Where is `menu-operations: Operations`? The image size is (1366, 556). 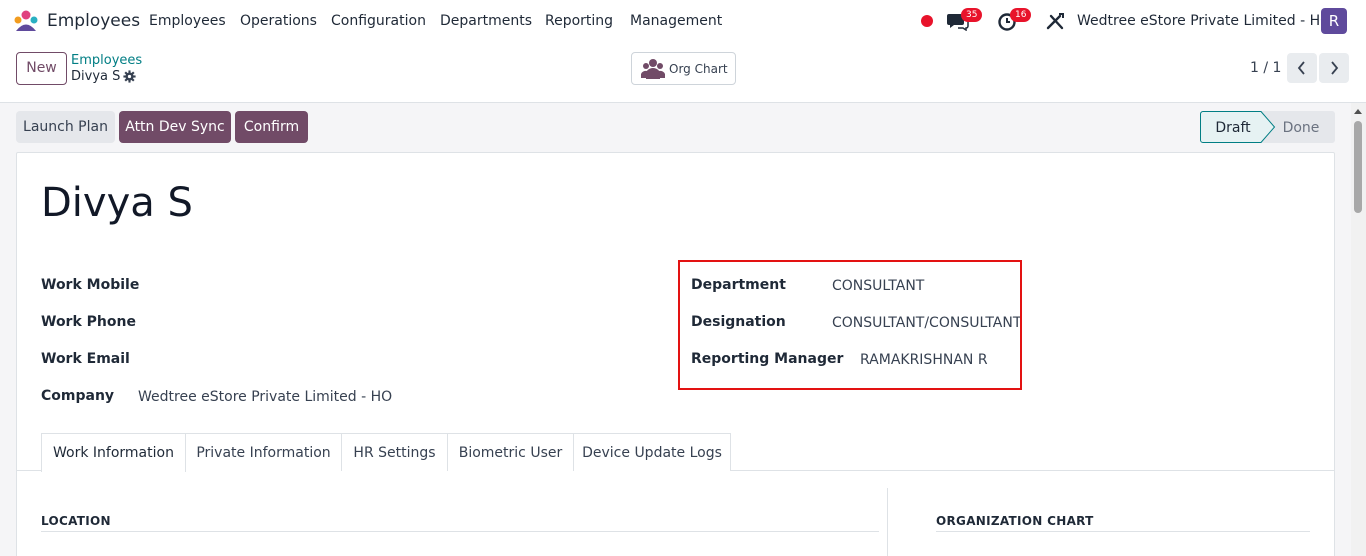 menu-operations: Operations is located at coordinates (278, 21).